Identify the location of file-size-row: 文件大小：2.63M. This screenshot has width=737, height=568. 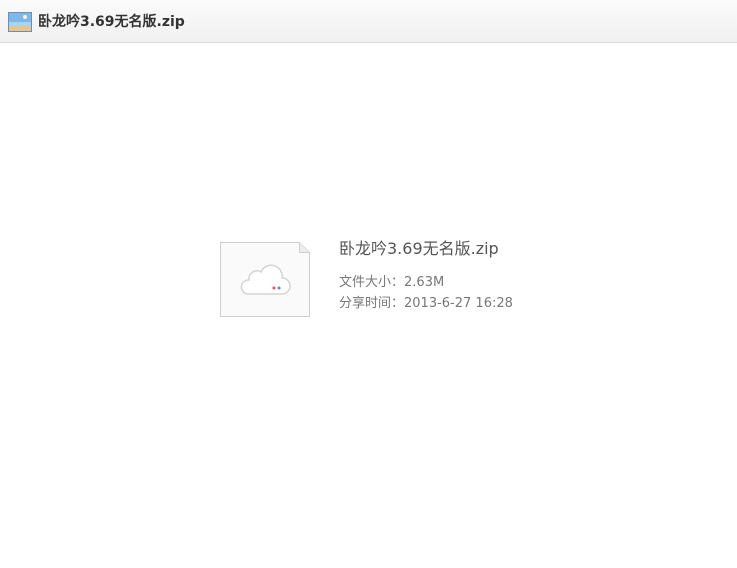
(529, 282).